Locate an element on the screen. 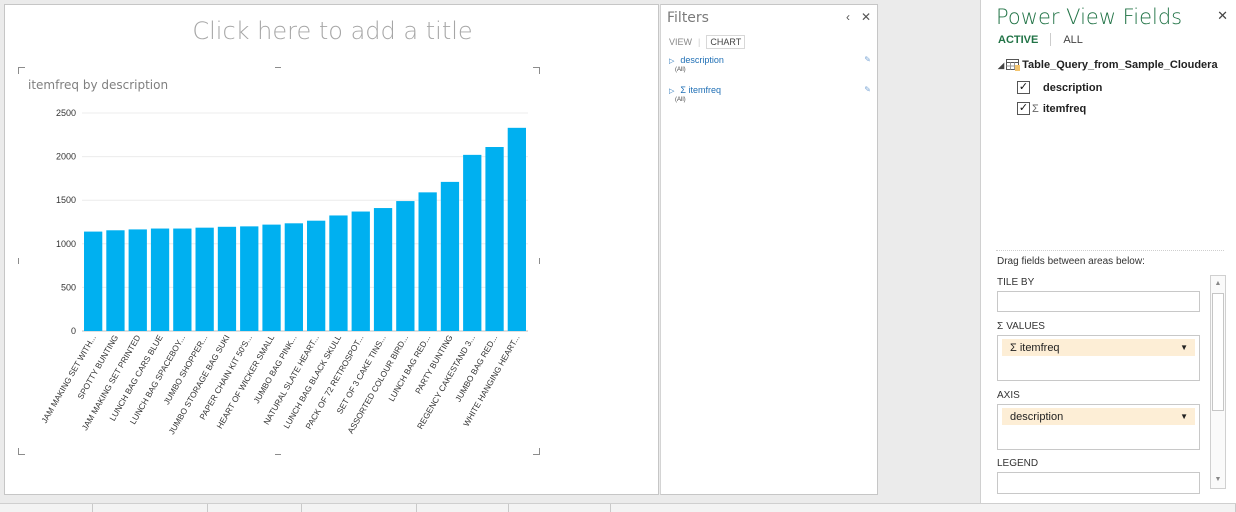 The width and height of the screenshot is (1236, 512). filters-tab-chart: CHART is located at coordinates (726, 42).